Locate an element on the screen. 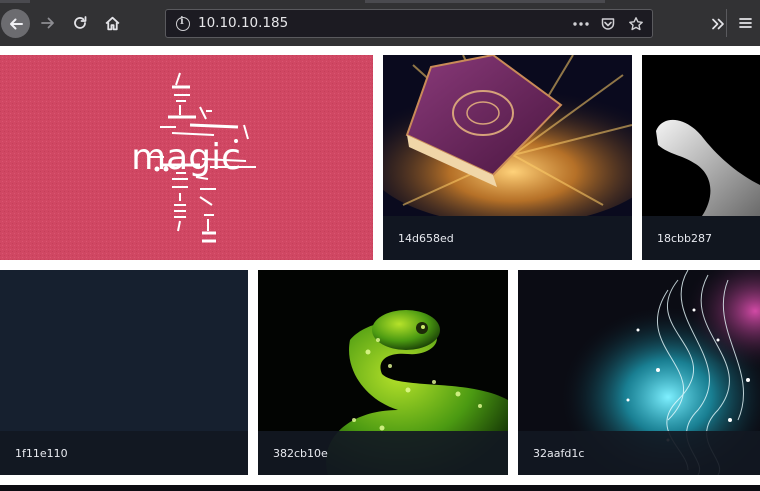  gallery-tile-hand: 18cbb287 is located at coordinates (701, 157).